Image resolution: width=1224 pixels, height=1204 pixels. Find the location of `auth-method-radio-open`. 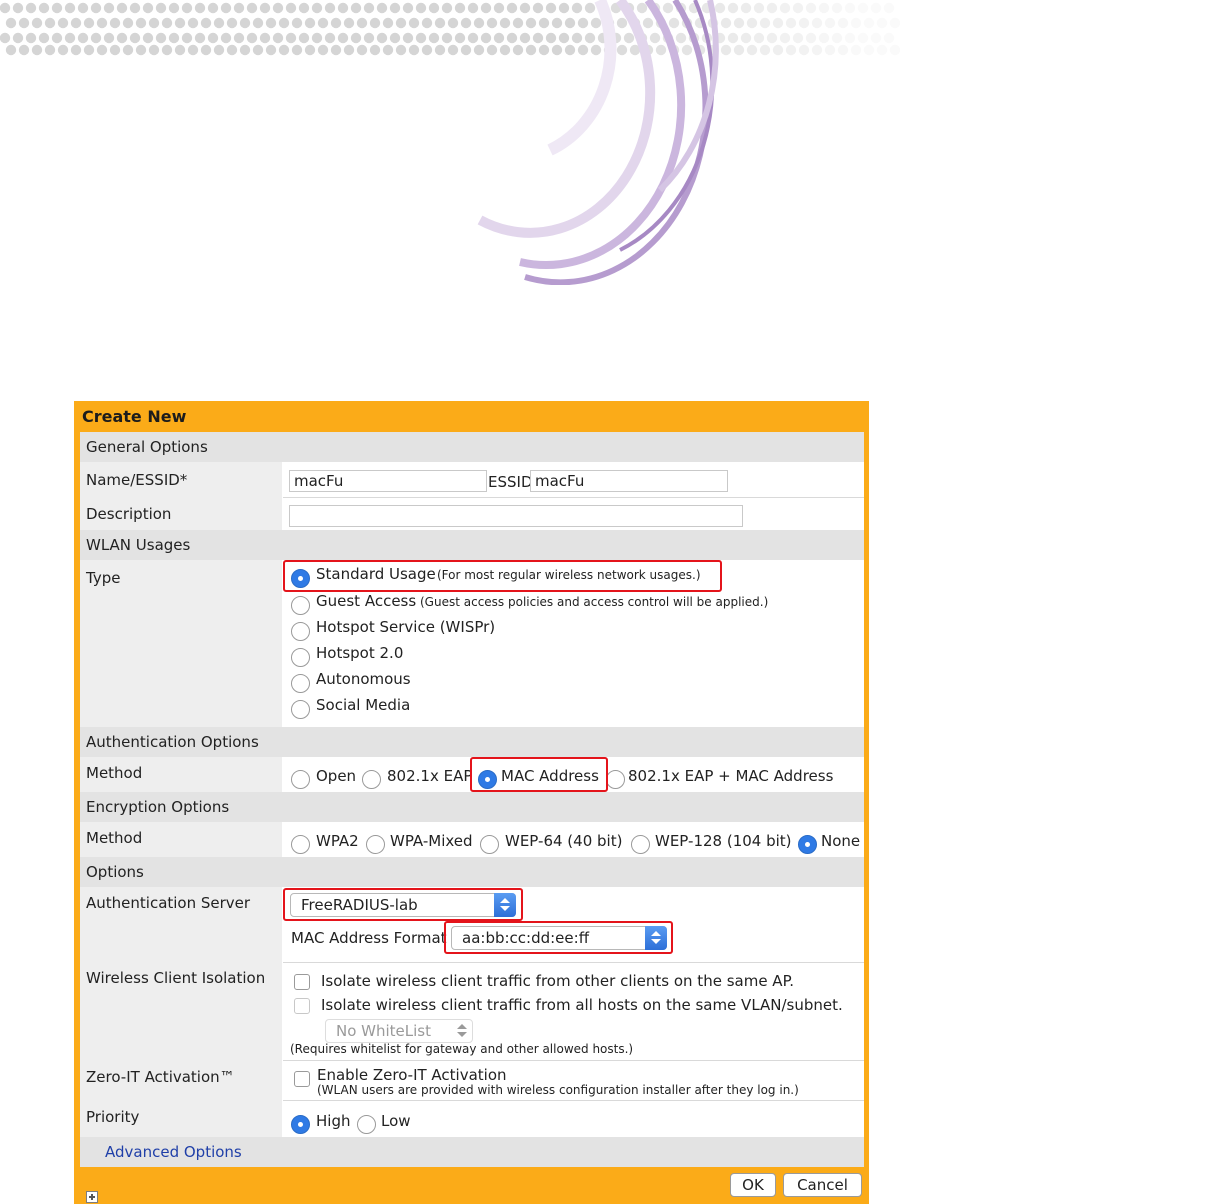

auth-method-radio-open is located at coordinates (300, 779).